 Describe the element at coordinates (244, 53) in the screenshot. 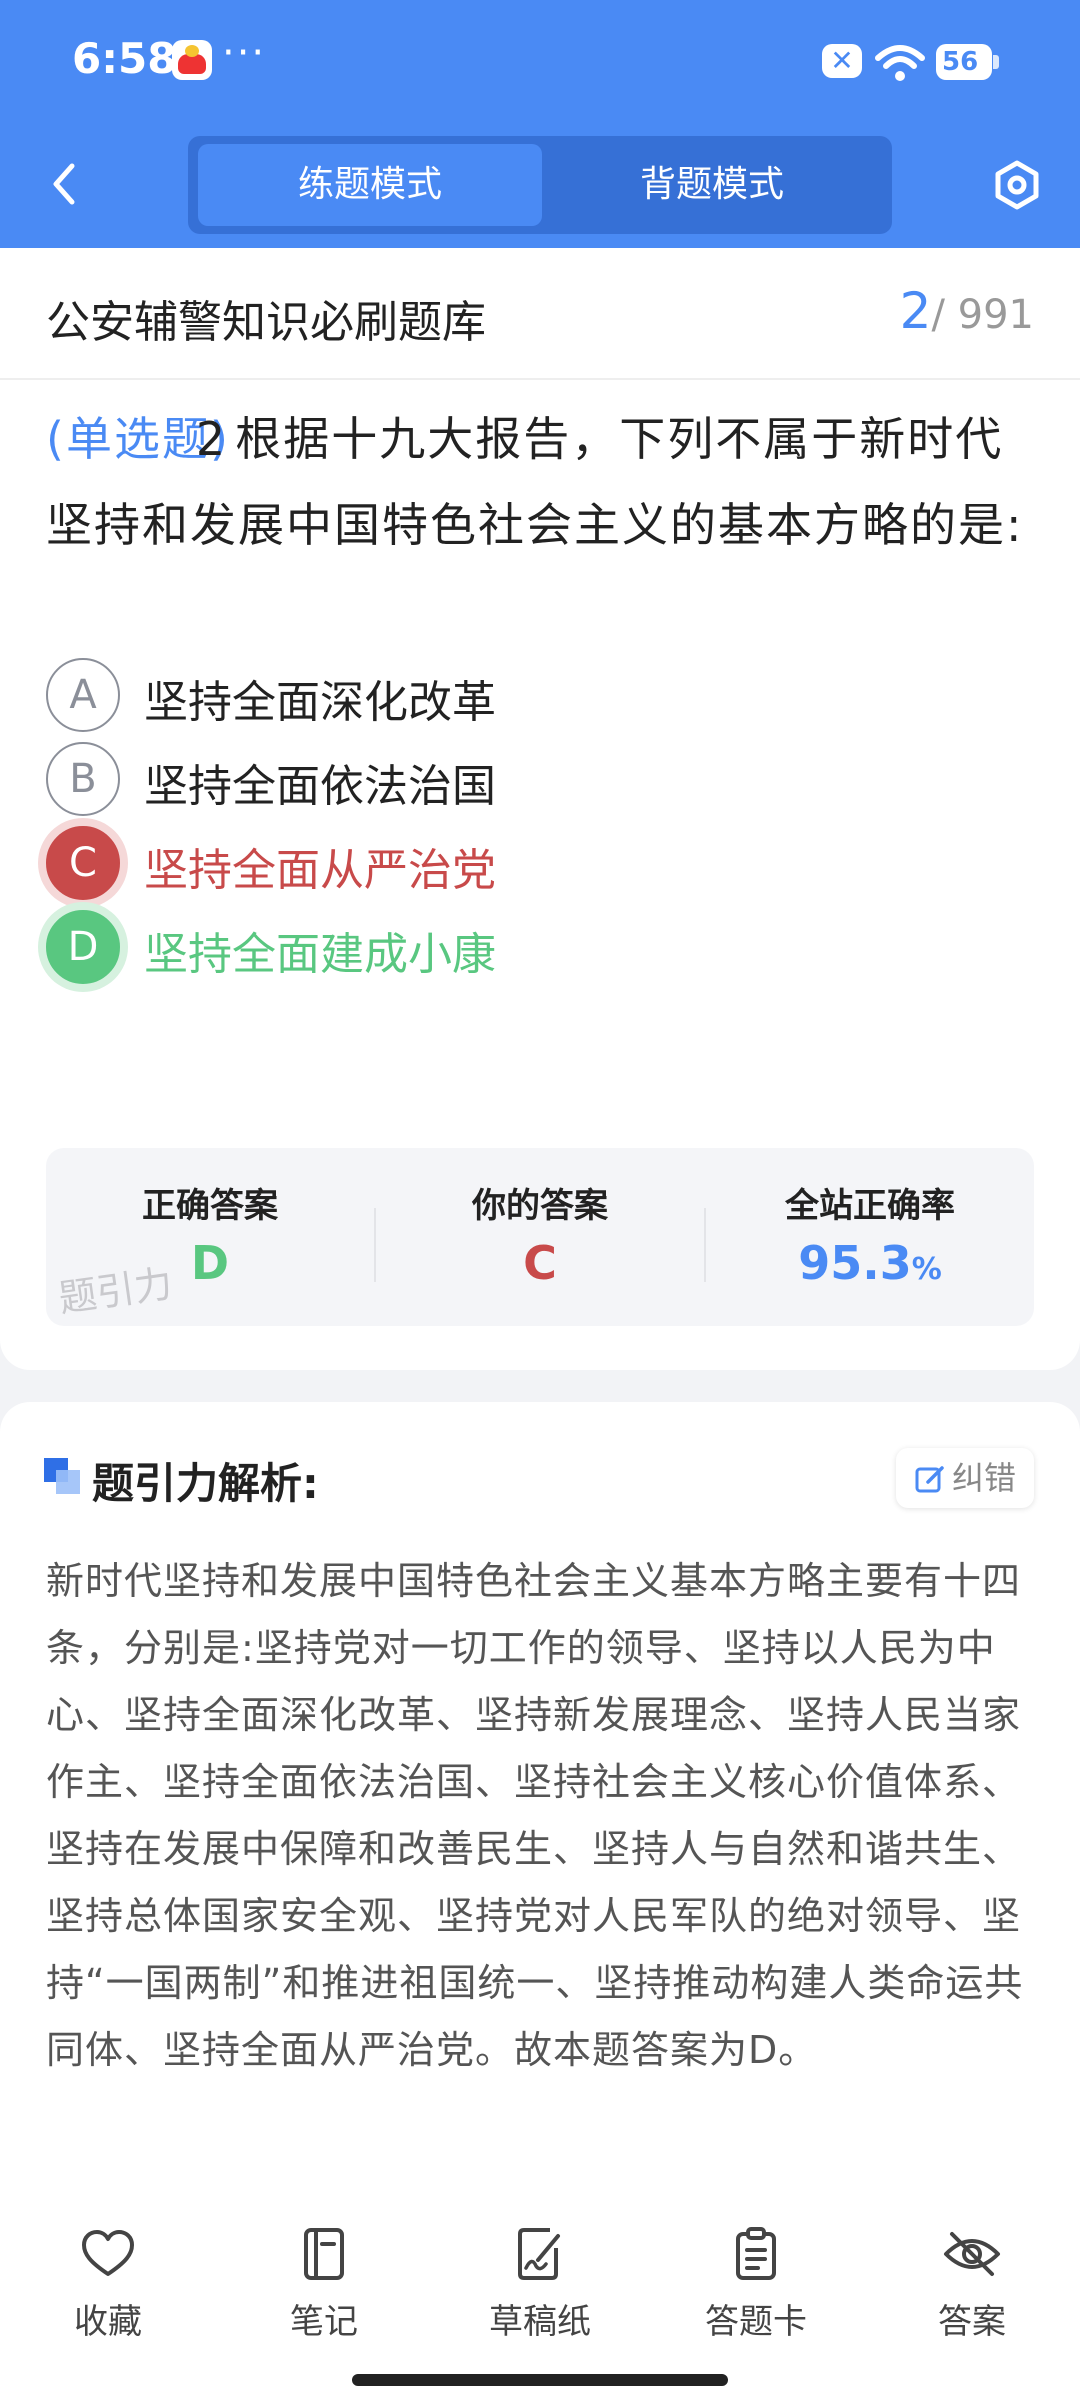

I see `more-notifications-icon: ···` at that location.